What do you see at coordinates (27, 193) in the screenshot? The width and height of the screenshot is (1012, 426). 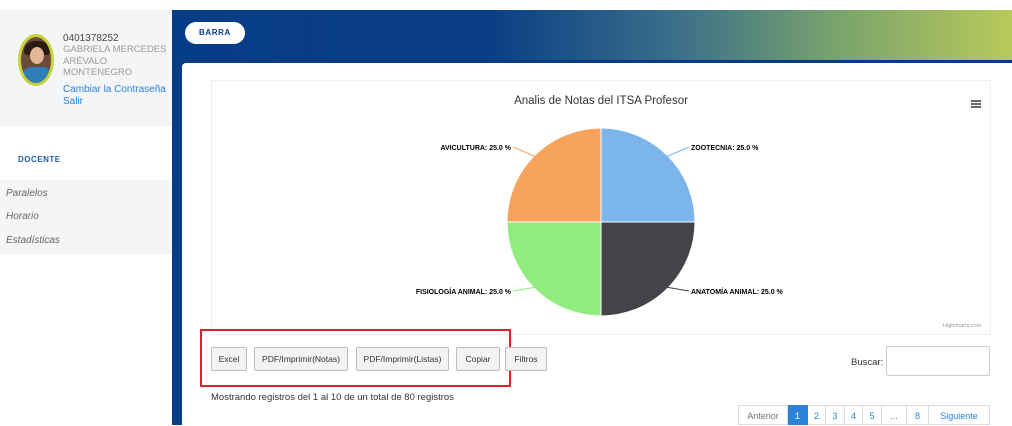 I see `sidebar-item-paralelos: Paralelos` at bounding box center [27, 193].